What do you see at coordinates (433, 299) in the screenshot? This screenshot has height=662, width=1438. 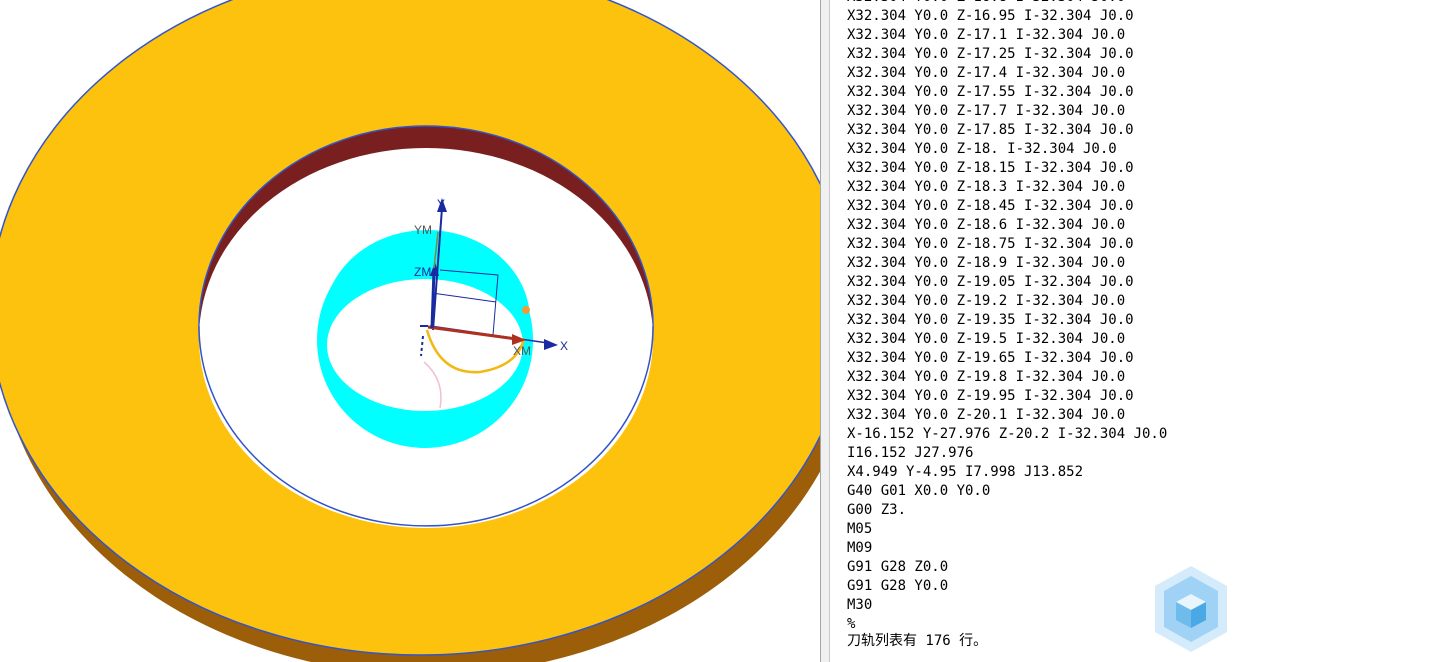 I see `zm-axis-line` at bounding box center [433, 299].